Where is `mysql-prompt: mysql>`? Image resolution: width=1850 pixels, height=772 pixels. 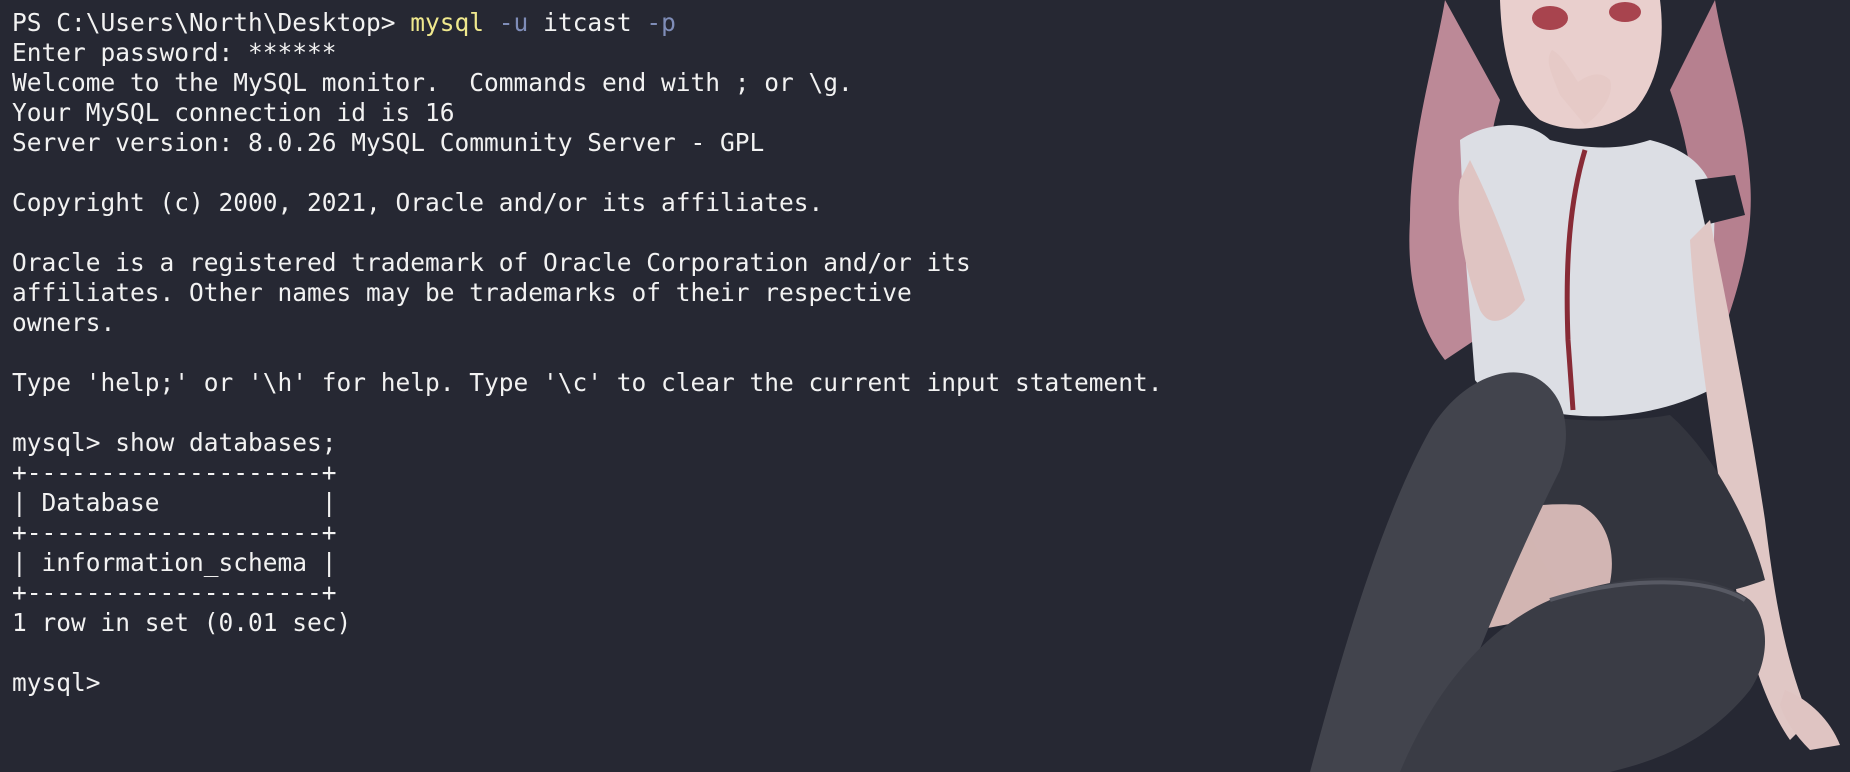 mysql-prompt: mysql> is located at coordinates (64, 682).